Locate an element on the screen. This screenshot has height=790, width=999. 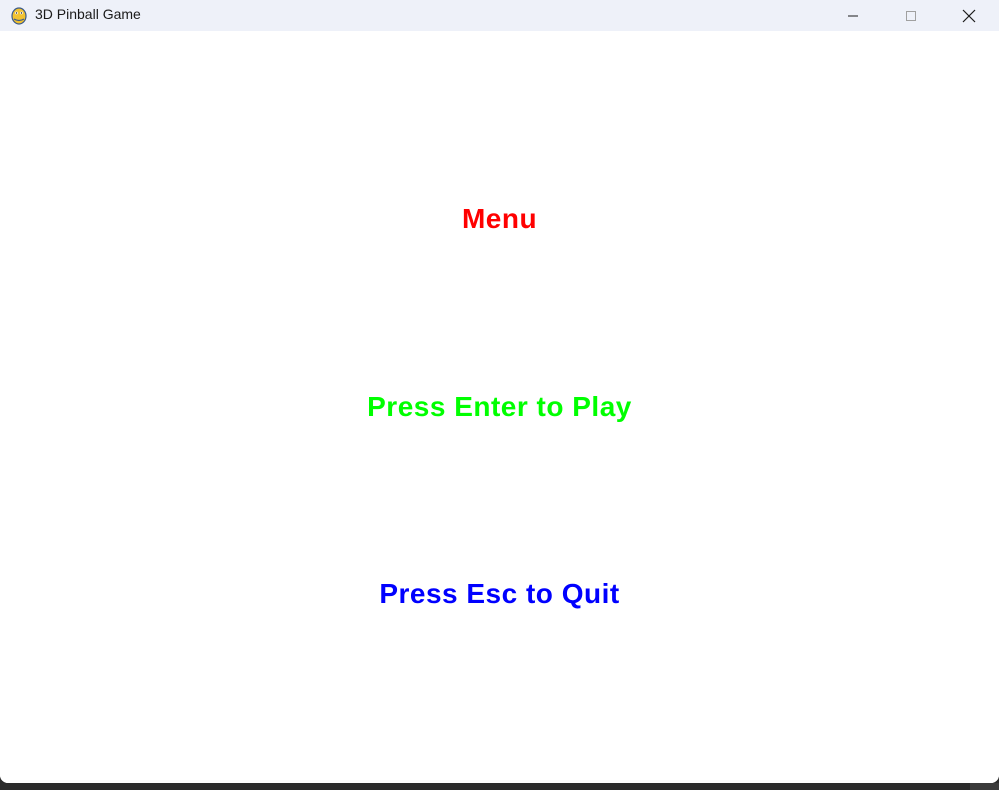
minimize-button is located at coordinates (853, 15).